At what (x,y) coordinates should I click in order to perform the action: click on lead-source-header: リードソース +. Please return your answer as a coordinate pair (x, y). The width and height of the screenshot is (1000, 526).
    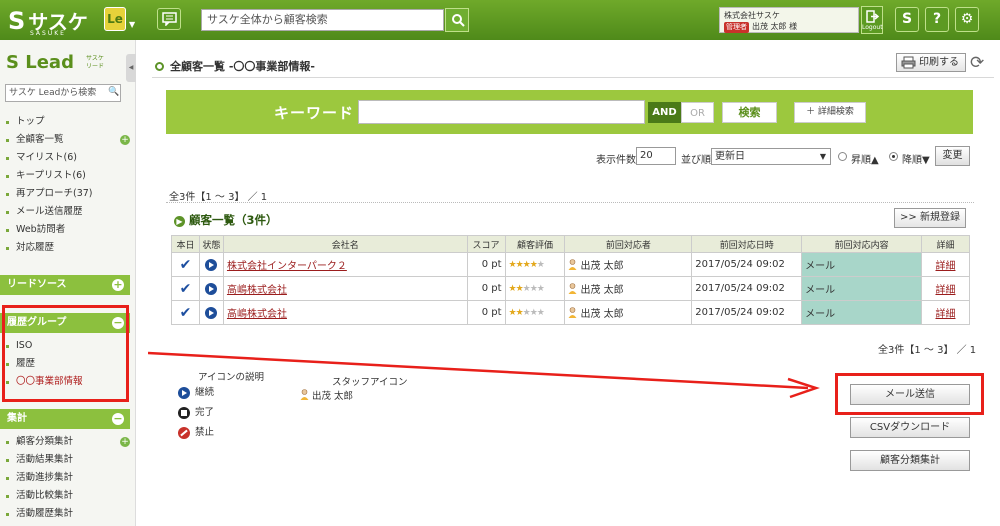
    Looking at the image, I should click on (65, 285).